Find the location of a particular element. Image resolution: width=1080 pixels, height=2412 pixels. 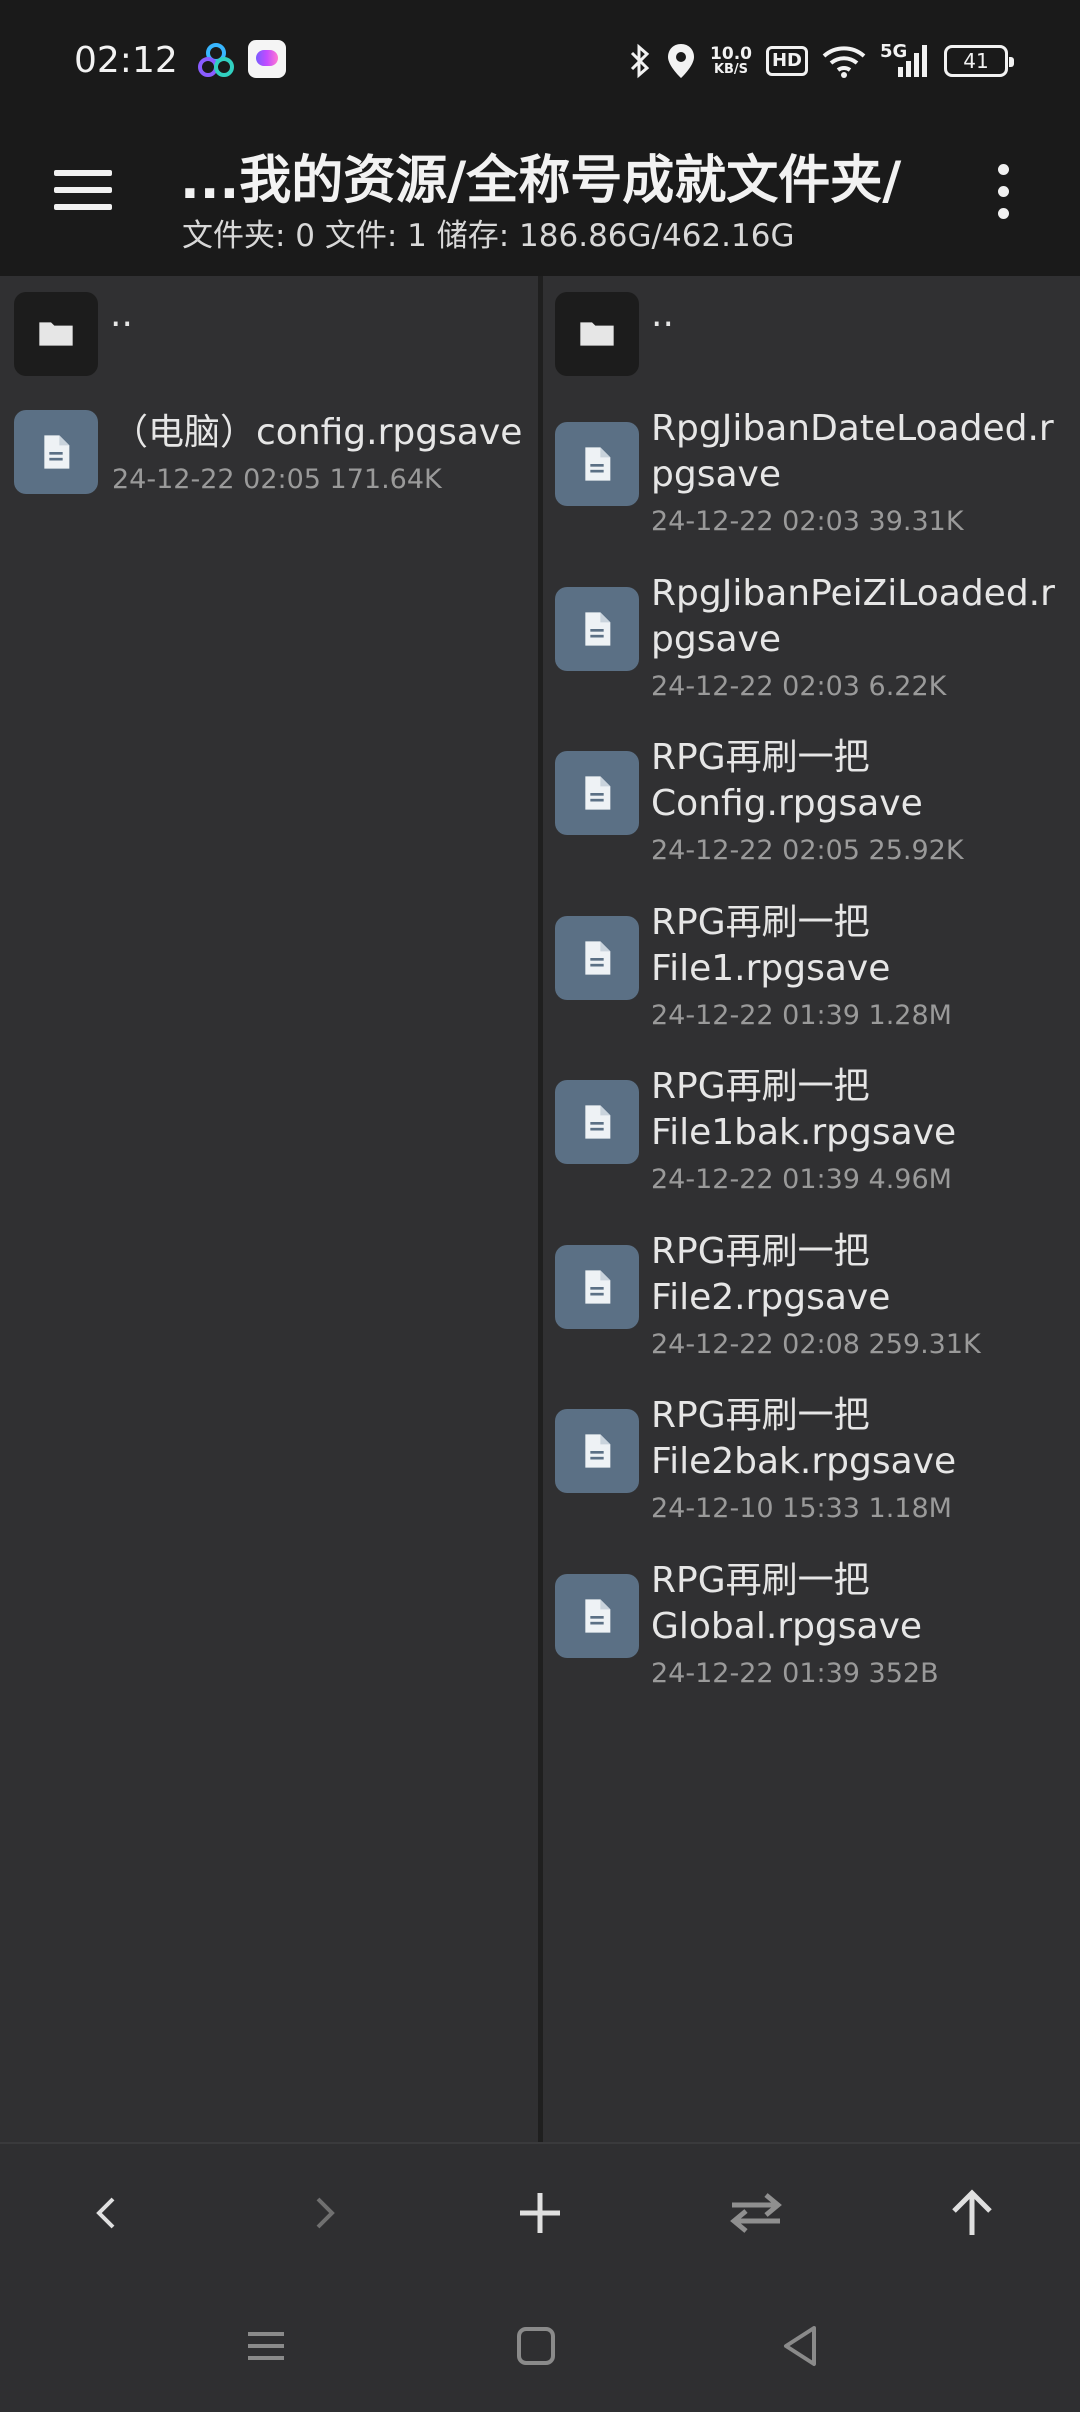

recents-icon is located at coordinates (266, 2346).